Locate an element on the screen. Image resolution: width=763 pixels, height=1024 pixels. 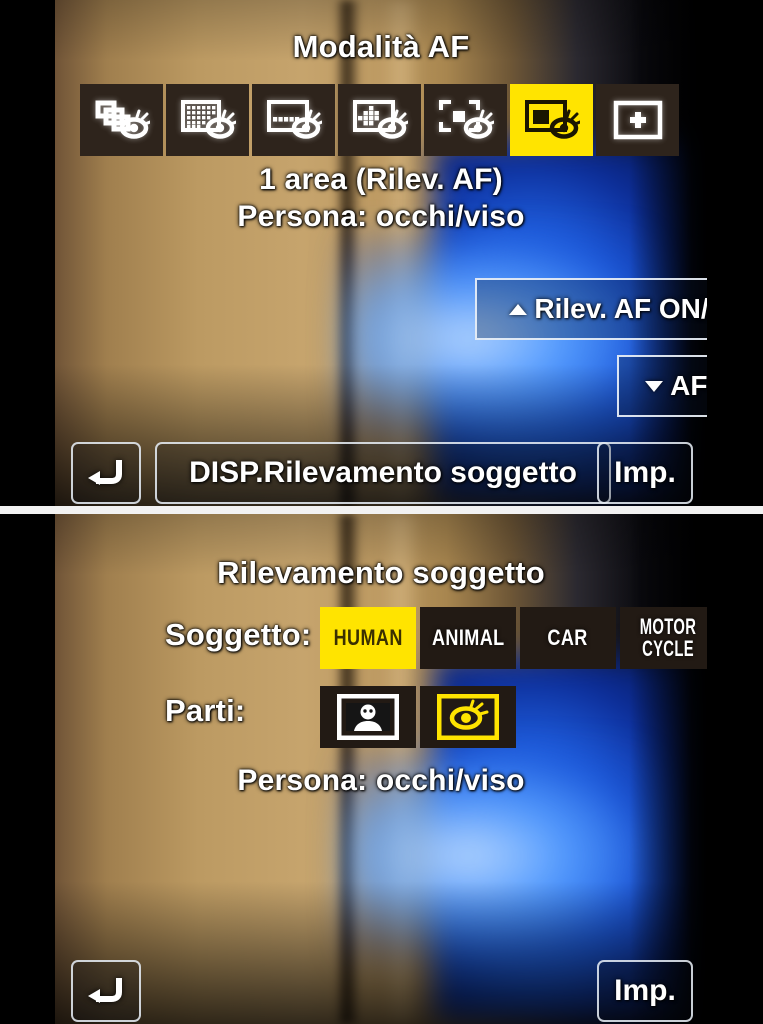
parts-row-label: Parti: is located at coordinates (205, 710).